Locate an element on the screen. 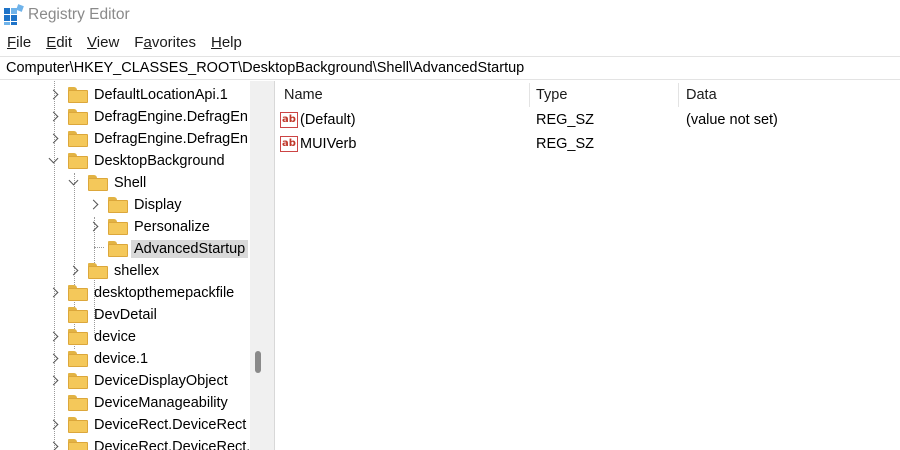 This screenshot has width=900, height=450. tree-item: DefaultLocationApi.1 is located at coordinates (138, 95).